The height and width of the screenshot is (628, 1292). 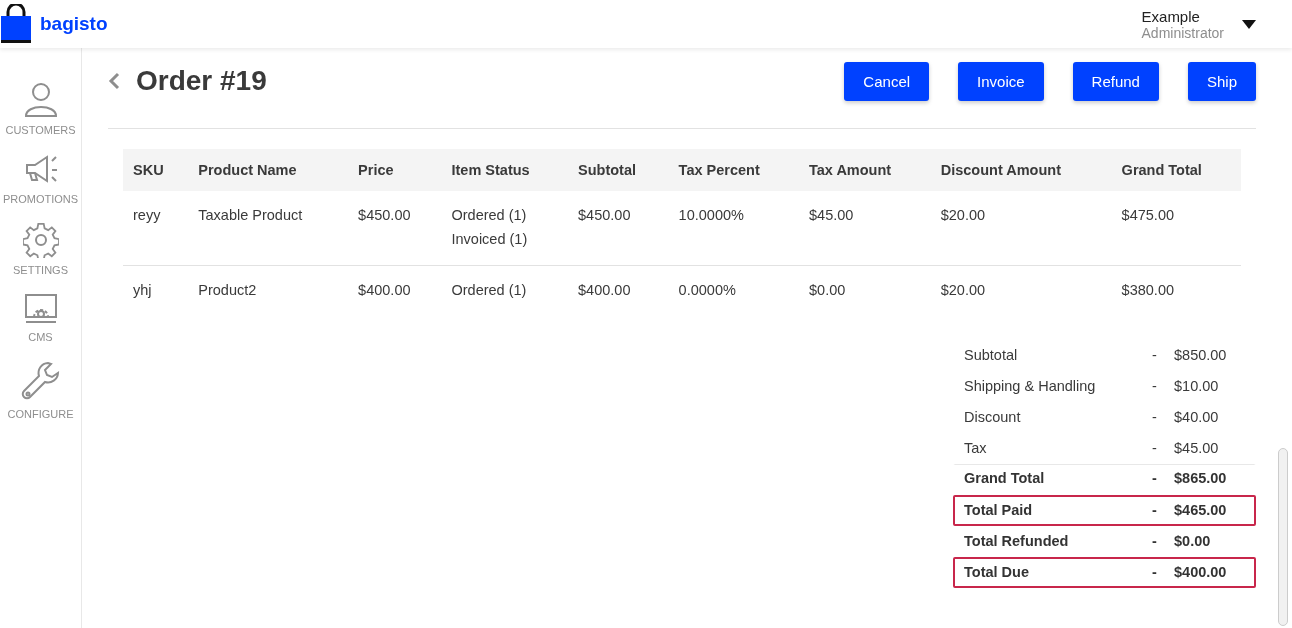 What do you see at coordinates (1182, 32) in the screenshot?
I see `user-role: Administrator` at bounding box center [1182, 32].